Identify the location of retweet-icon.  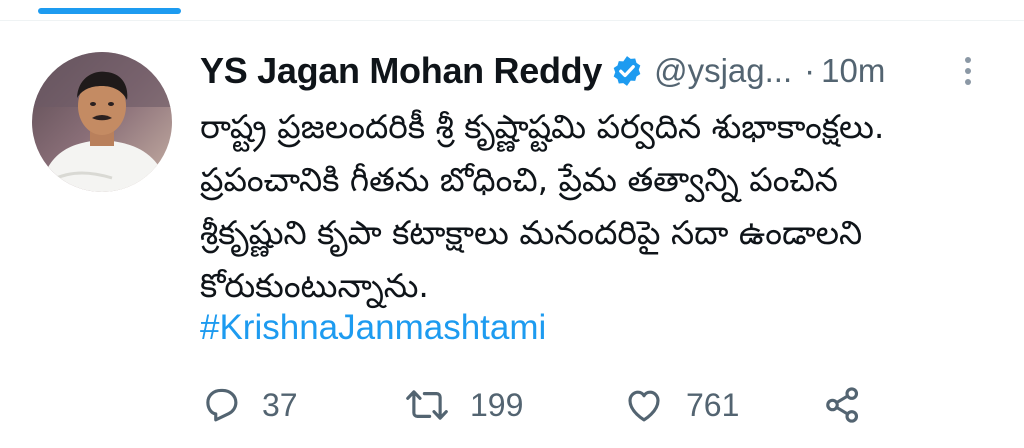
(427, 405).